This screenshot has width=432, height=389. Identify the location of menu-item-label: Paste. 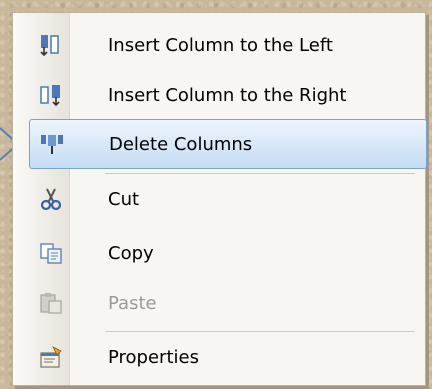
(132, 303).